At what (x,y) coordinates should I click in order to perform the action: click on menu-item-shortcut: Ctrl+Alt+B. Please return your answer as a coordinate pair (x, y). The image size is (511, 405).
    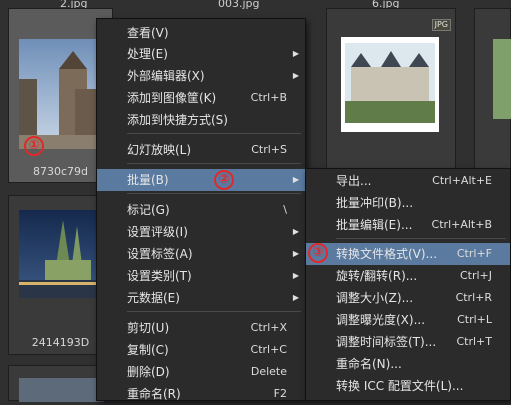
    Looking at the image, I should click on (461, 224).